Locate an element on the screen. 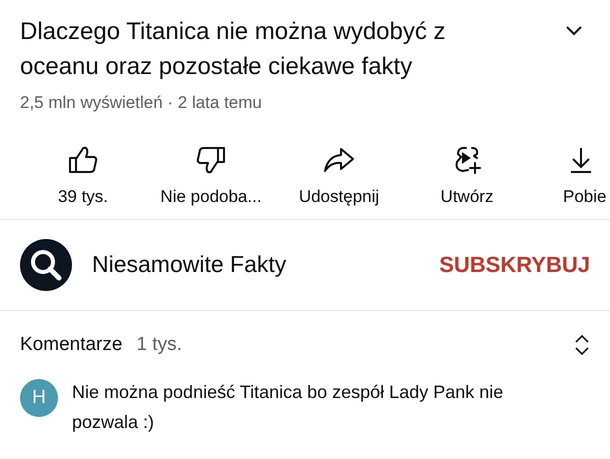  action-button: 39 tys. is located at coordinates (83, 181).